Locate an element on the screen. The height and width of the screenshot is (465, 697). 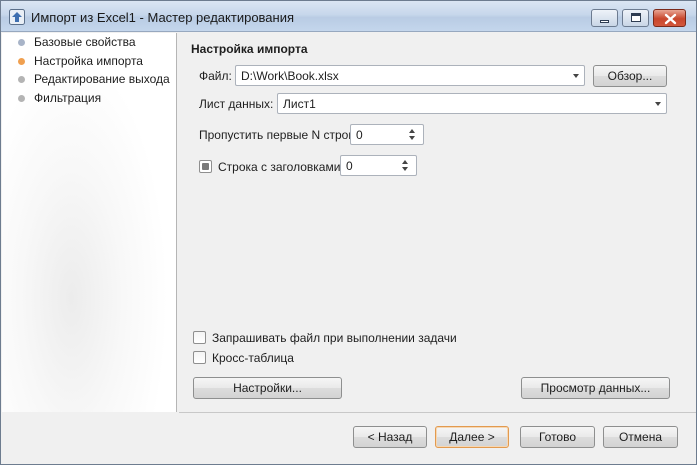
header-row-spinner: 0 is located at coordinates (378, 165).